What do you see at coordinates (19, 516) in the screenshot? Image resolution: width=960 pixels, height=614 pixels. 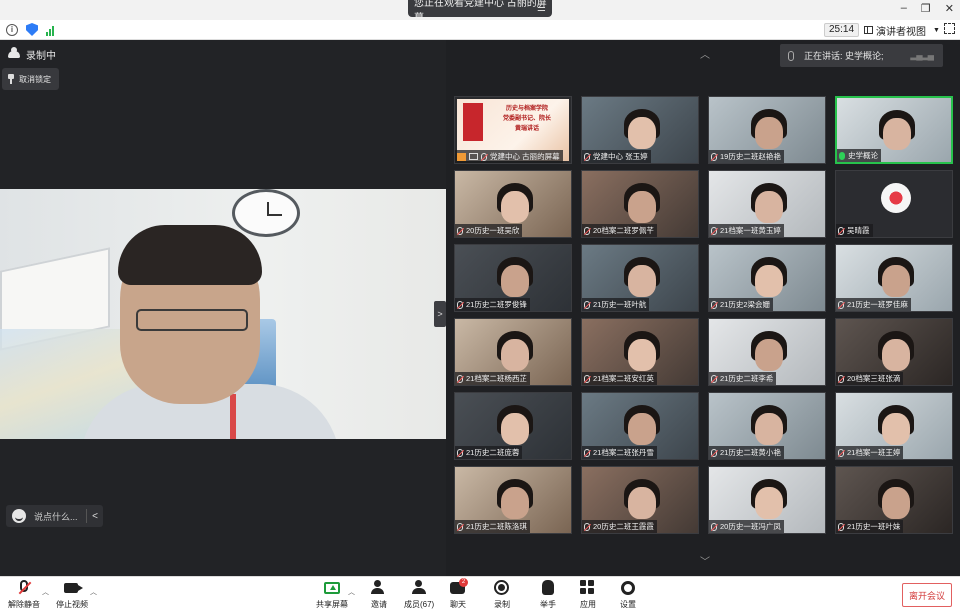 I see `emoji-icon` at bounding box center [19, 516].